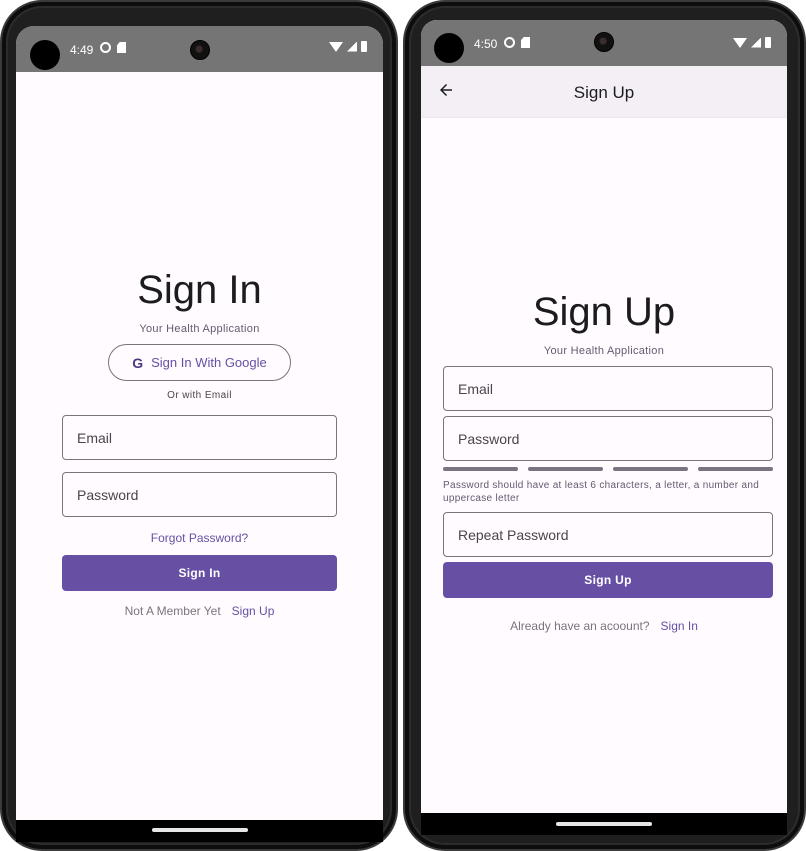  What do you see at coordinates (209, 362) in the screenshot?
I see `google-button-label: Sign In With Google` at bounding box center [209, 362].